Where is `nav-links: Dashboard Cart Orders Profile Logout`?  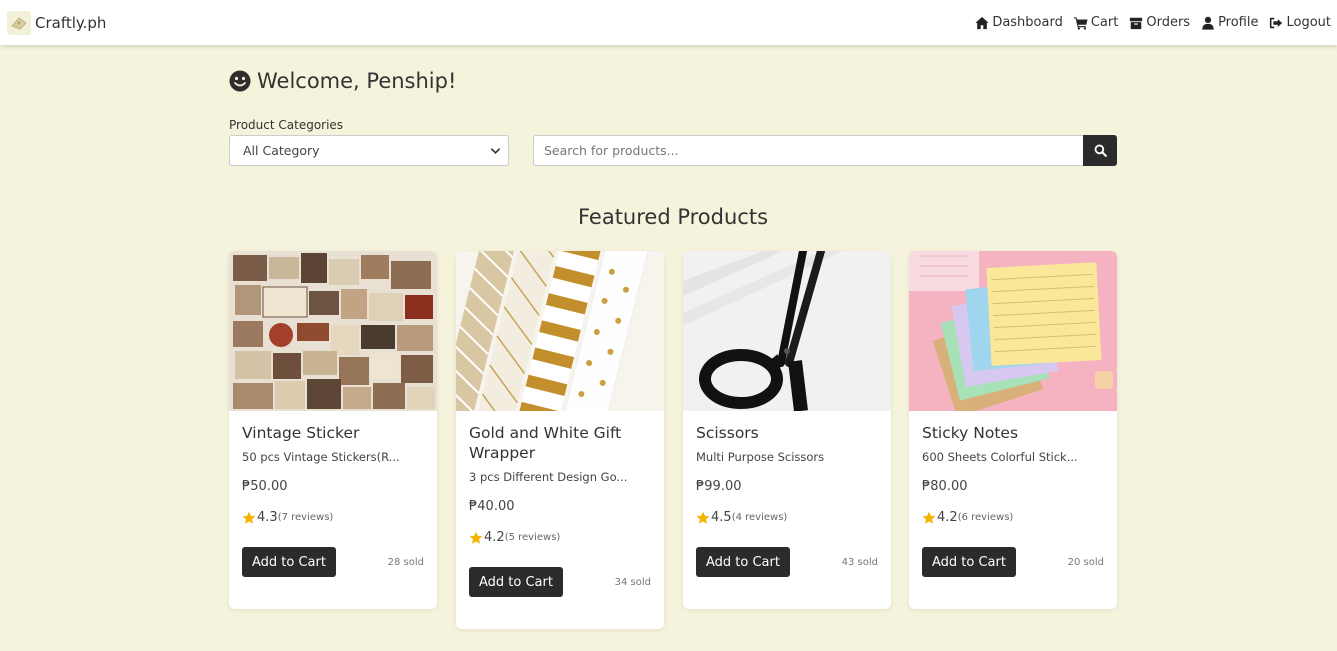
nav-links: Dashboard Cart Orders Profile Logout is located at coordinates (1153, 22).